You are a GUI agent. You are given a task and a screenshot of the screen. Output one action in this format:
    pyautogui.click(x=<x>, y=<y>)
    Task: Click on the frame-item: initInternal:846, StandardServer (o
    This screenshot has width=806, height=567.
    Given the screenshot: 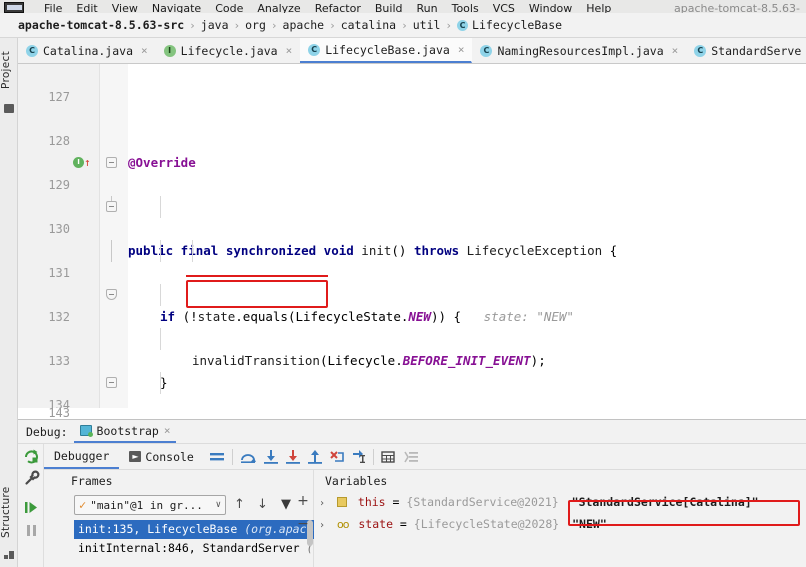 What is the action you would take?
    pyautogui.click(x=194, y=548)
    